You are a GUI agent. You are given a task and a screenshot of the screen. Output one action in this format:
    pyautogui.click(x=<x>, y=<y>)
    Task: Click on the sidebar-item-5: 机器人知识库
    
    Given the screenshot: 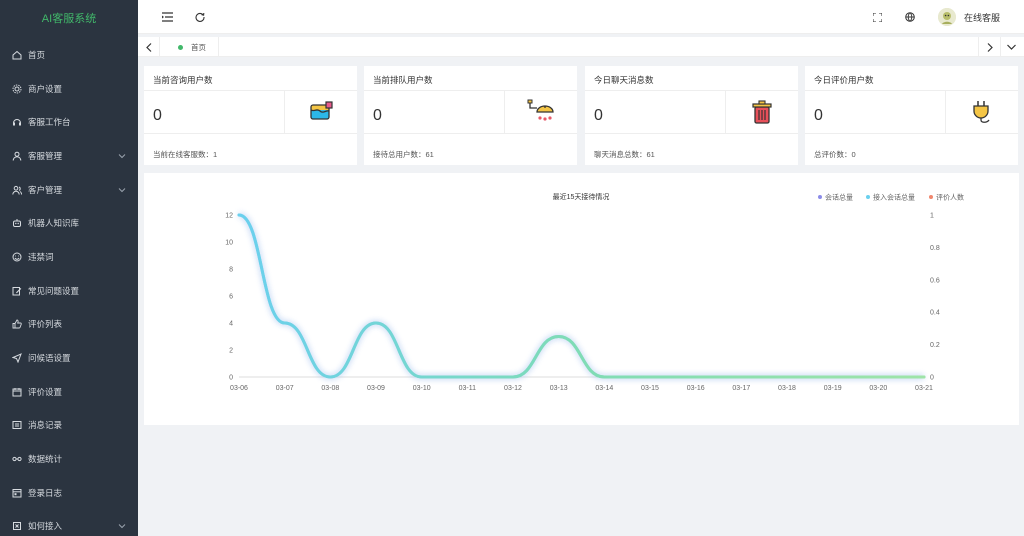 What is the action you would take?
    pyautogui.click(x=69, y=223)
    